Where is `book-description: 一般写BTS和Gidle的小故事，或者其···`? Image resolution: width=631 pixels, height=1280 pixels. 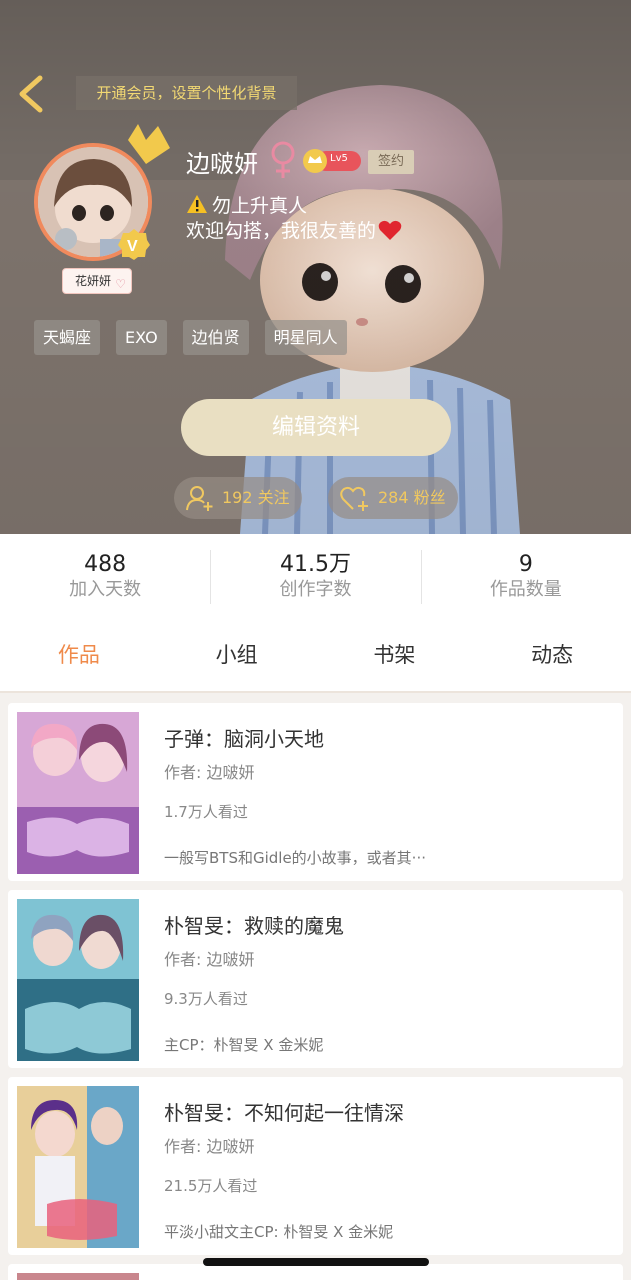 book-description: 一般写BTS和Gidle的小故事，或者其··· is located at coordinates (295, 858).